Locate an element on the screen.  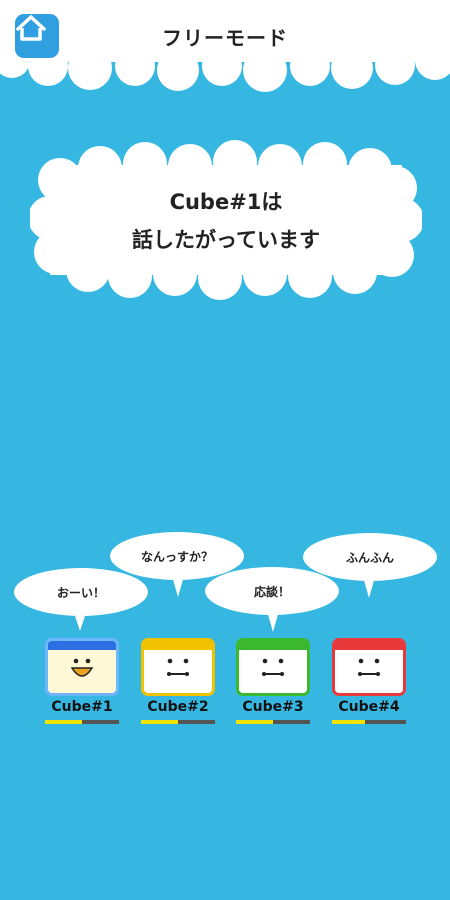
cube-label: Cube#4 is located at coordinates (369, 707).